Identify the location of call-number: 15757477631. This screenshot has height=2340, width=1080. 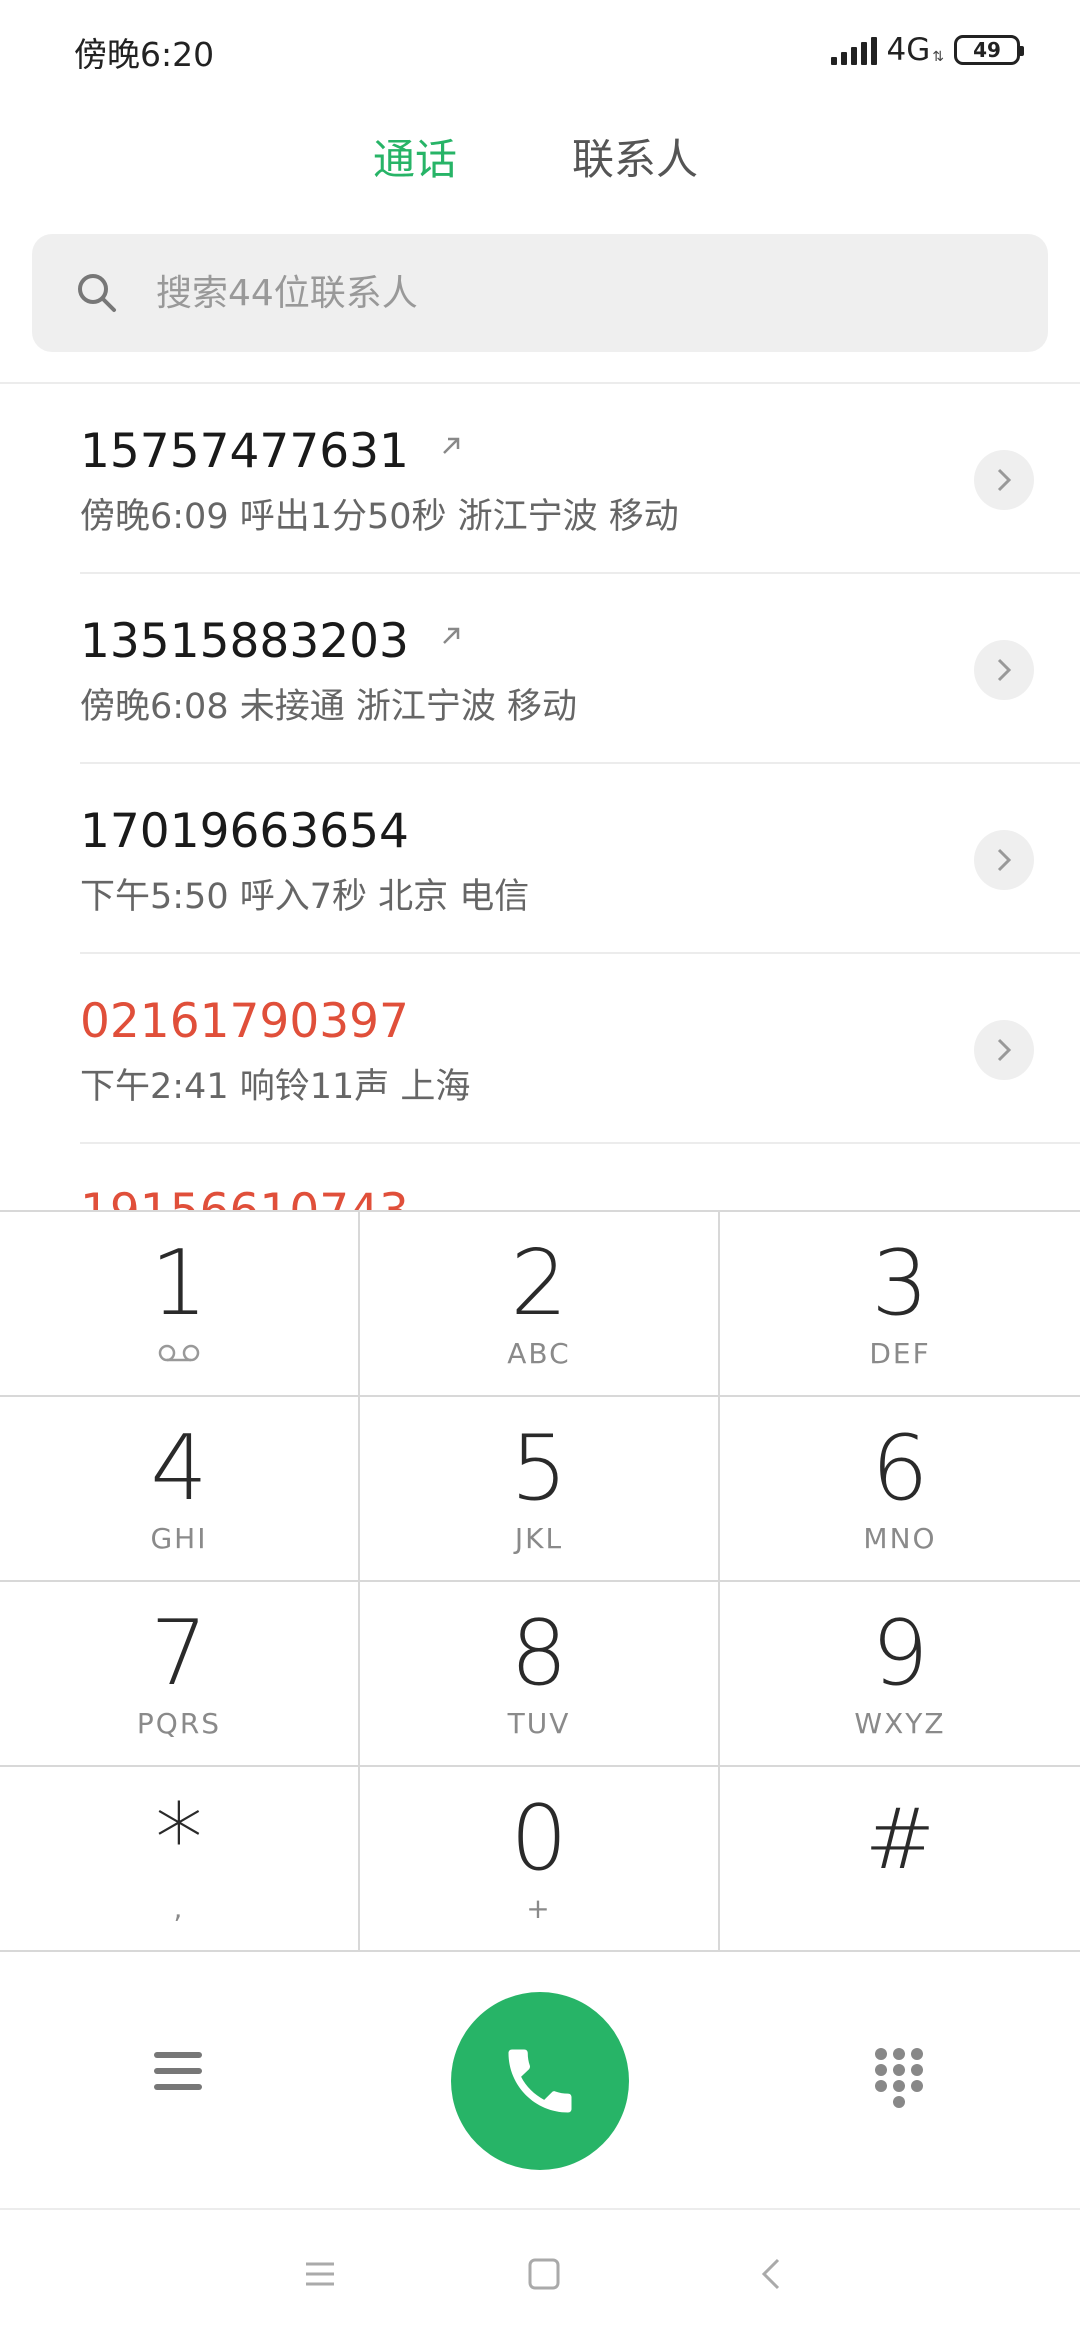
(244, 451).